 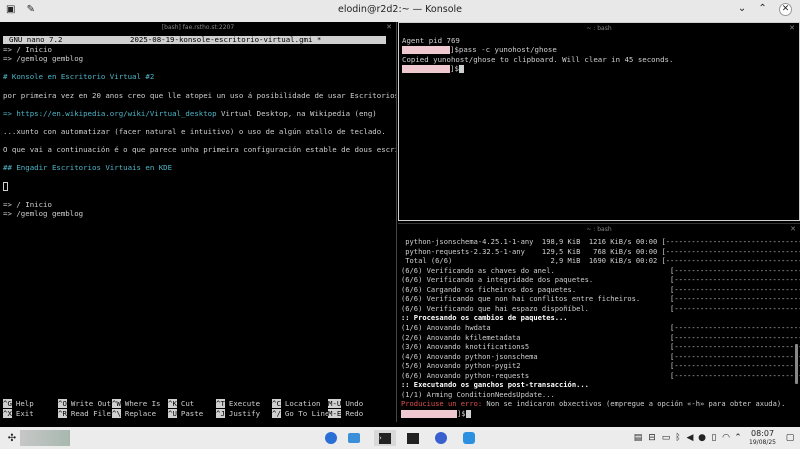 I want to click on clock: 08:07 19/08/25, so click(x=762, y=438).